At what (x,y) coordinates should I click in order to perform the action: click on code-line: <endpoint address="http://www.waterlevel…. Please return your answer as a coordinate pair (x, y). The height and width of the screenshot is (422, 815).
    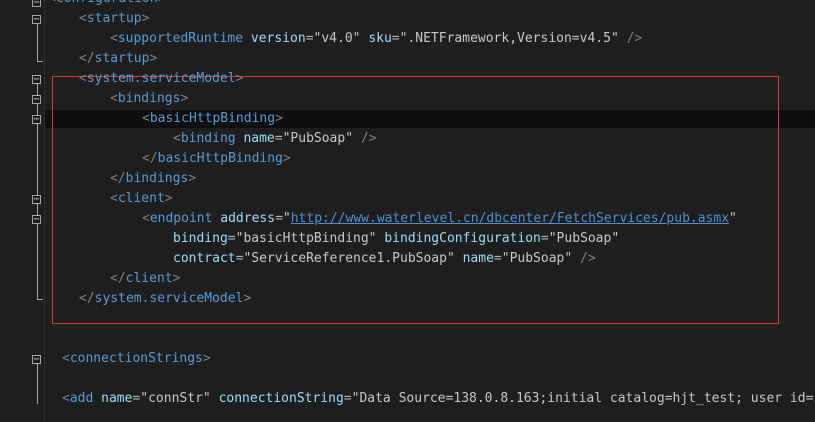
    Looking at the image, I should click on (407, 219).